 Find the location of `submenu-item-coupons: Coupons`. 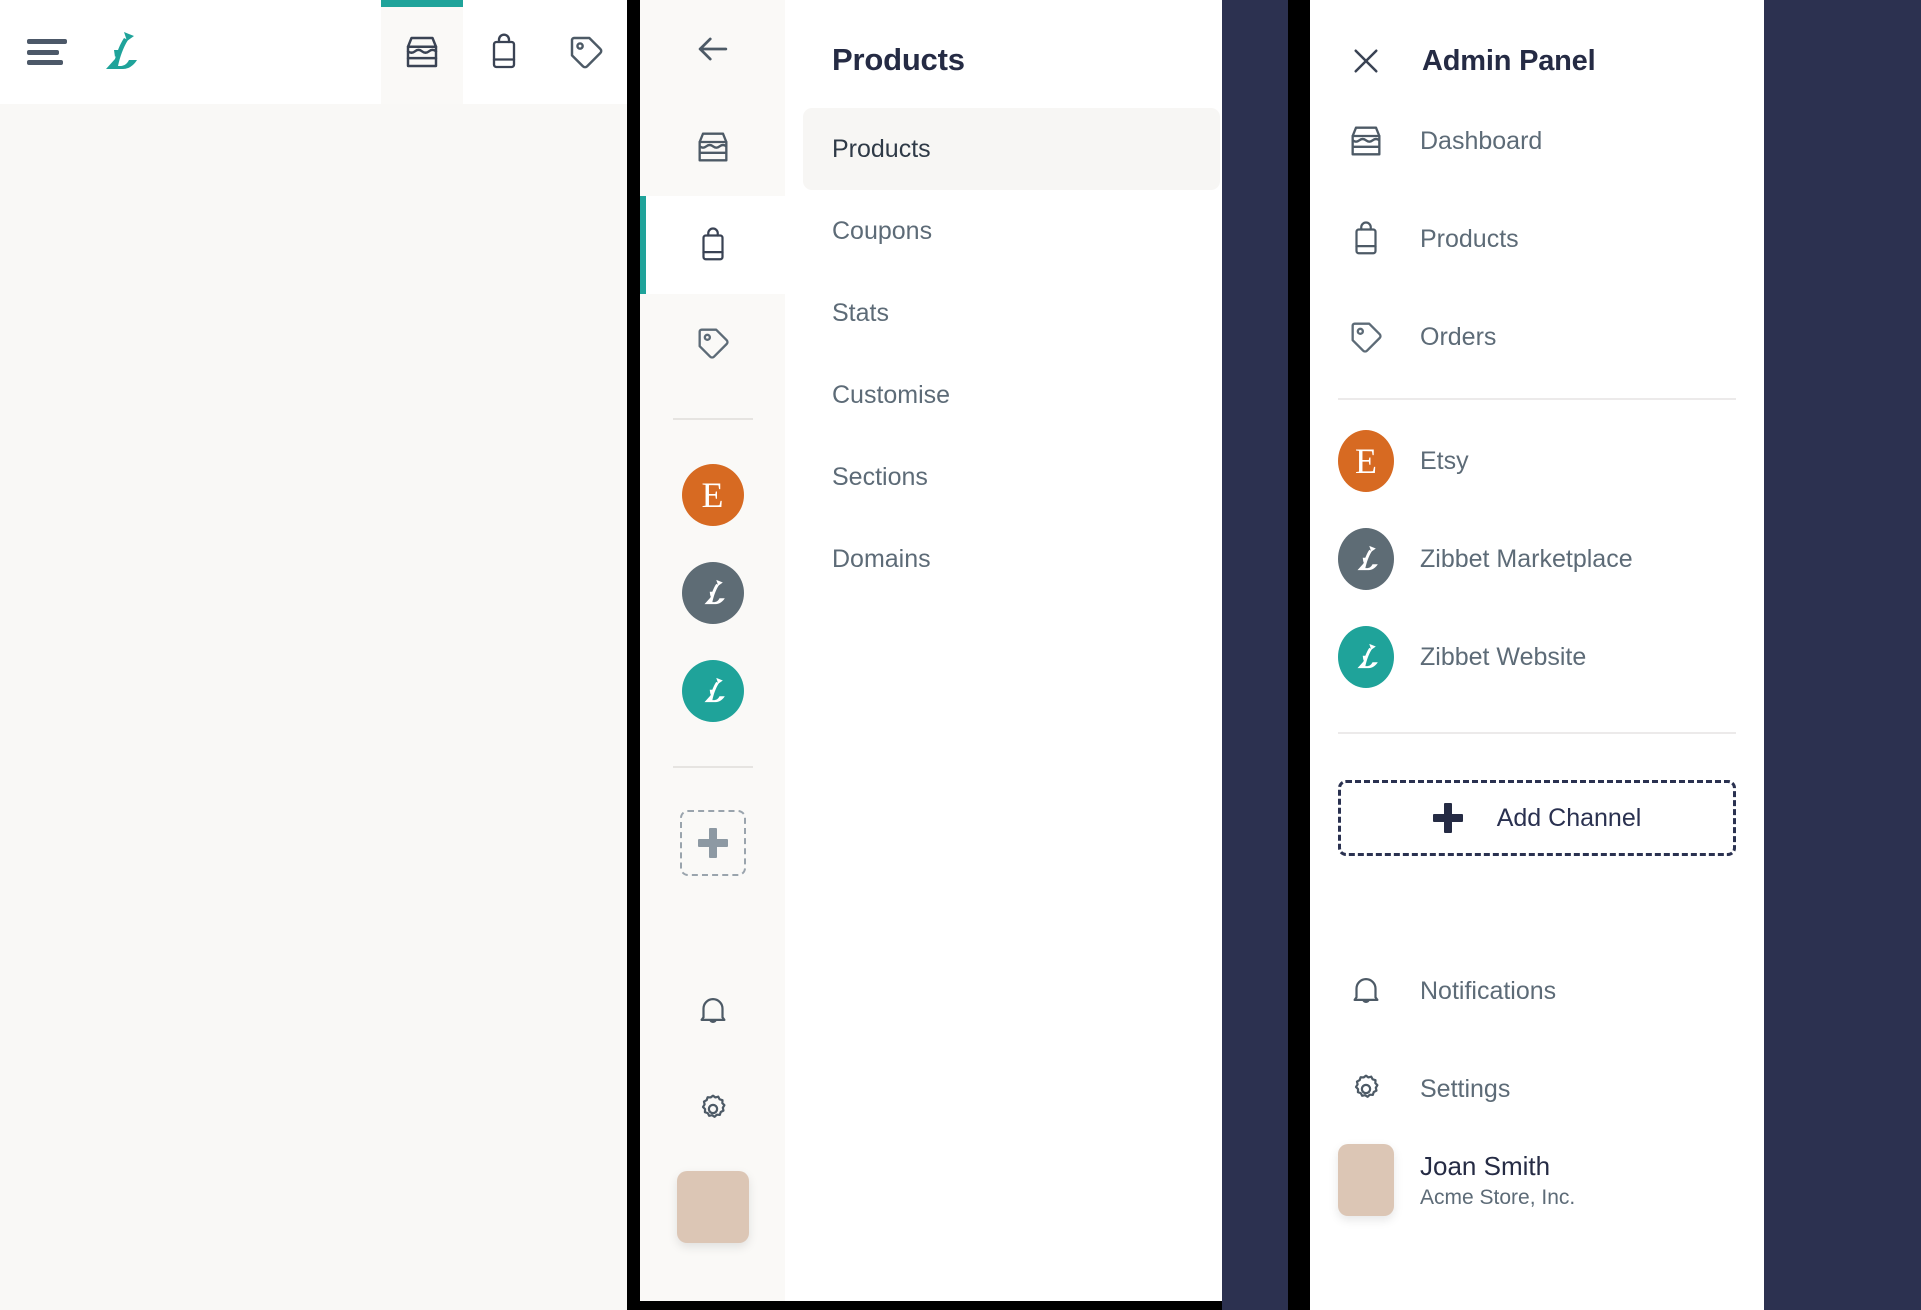

submenu-item-coupons: Coupons is located at coordinates (1011, 231).